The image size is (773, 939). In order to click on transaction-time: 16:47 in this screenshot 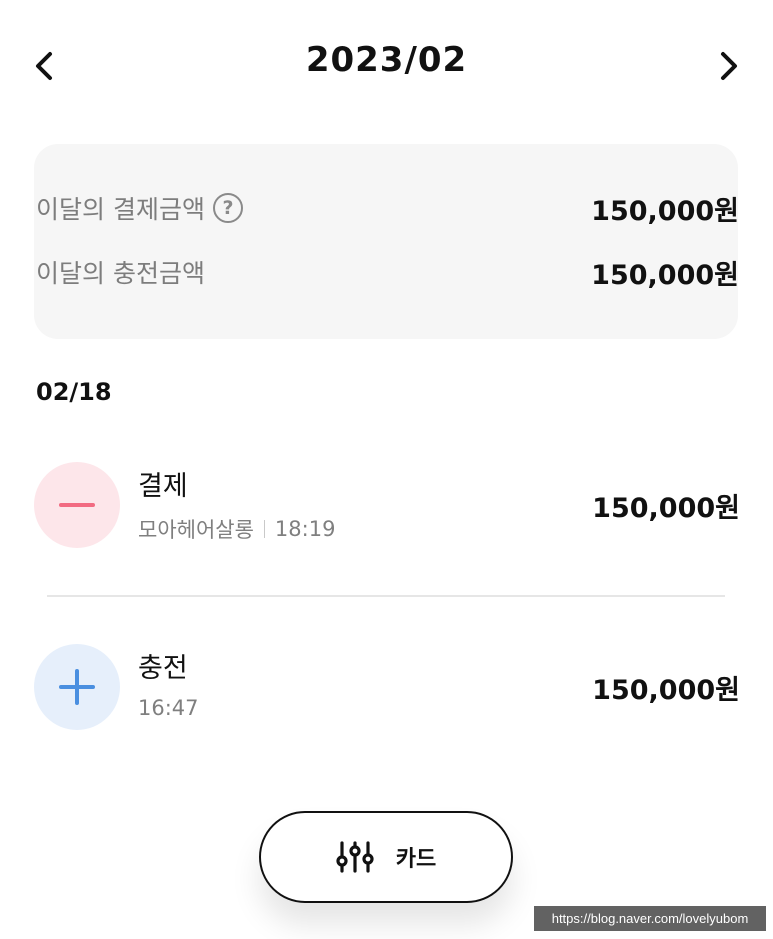, I will do `click(168, 708)`.